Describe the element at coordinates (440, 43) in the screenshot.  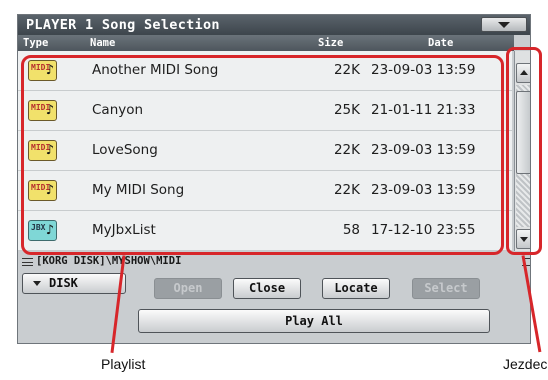
I see `column-date: Date` at that location.